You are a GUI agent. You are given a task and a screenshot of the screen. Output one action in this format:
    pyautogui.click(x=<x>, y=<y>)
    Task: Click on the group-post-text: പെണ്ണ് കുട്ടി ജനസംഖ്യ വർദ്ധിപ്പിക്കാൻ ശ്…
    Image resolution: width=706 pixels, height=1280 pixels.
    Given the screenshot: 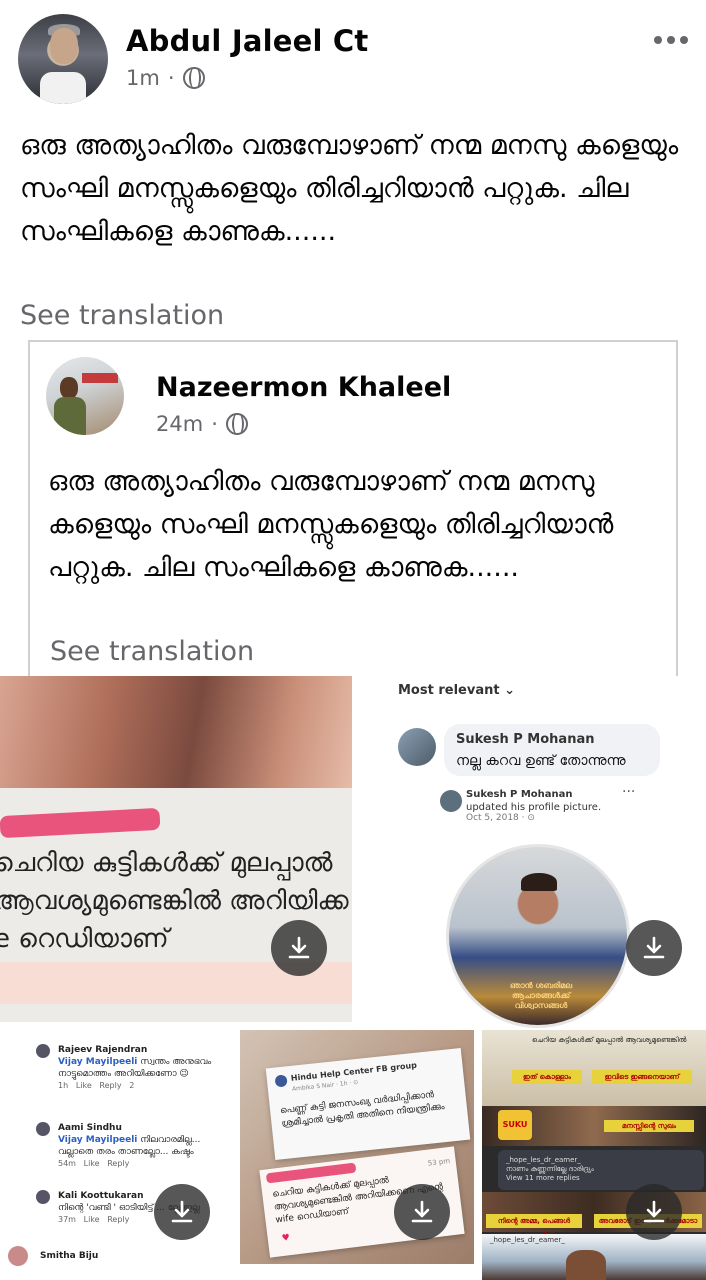 What is the action you would take?
    pyautogui.click(x=362, y=1110)
    